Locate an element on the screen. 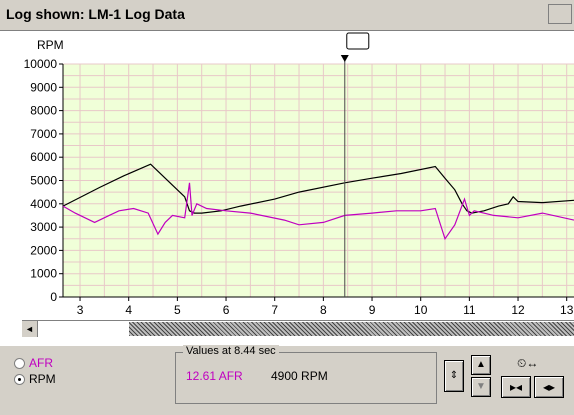 The width and height of the screenshot is (574, 415). title-bar: Log shown: LM-1 Log Data is located at coordinates (287, 15).